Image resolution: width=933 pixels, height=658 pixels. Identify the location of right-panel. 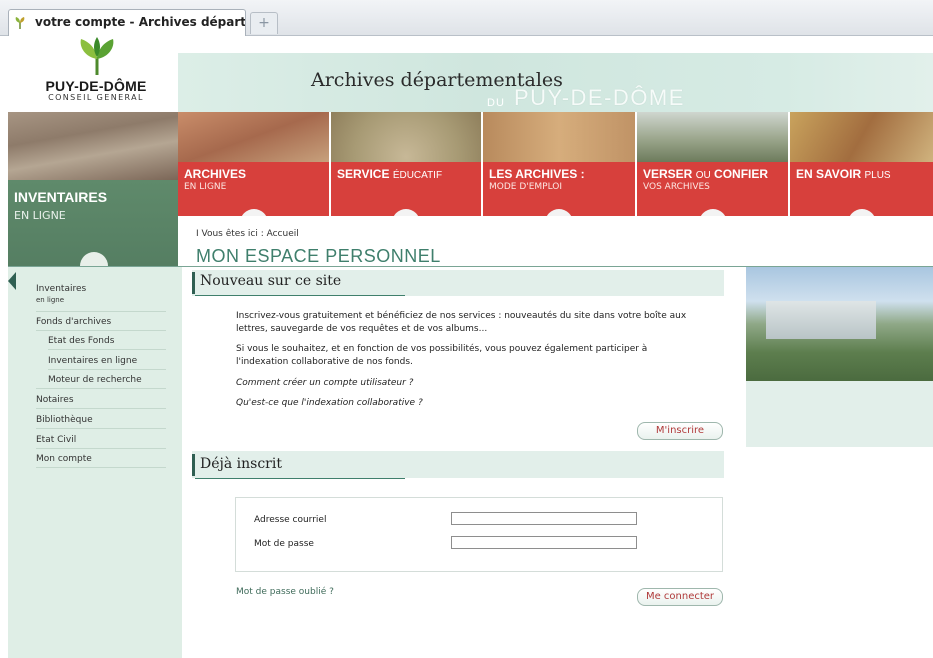
(839, 414).